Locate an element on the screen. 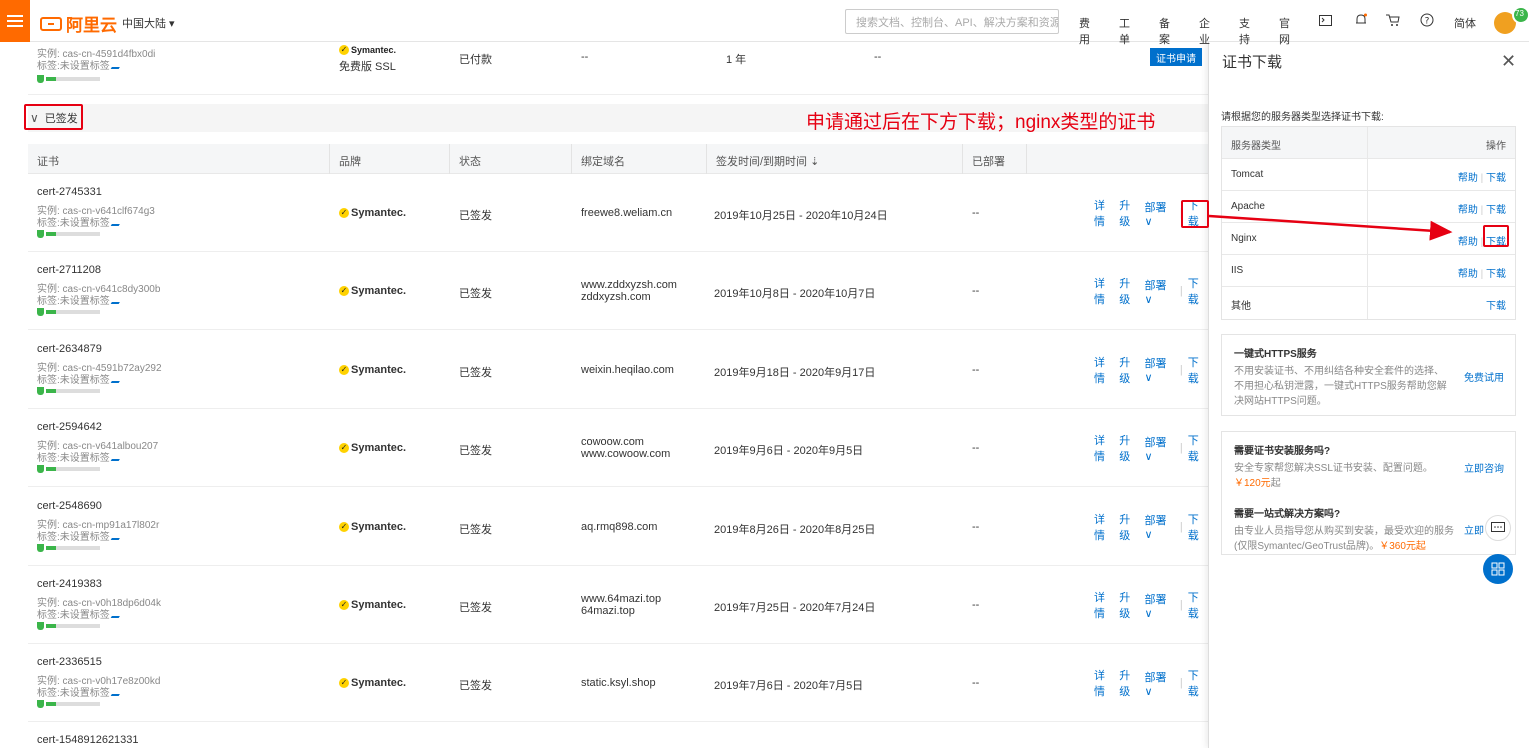  security-score is located at coordinates (68, 78).